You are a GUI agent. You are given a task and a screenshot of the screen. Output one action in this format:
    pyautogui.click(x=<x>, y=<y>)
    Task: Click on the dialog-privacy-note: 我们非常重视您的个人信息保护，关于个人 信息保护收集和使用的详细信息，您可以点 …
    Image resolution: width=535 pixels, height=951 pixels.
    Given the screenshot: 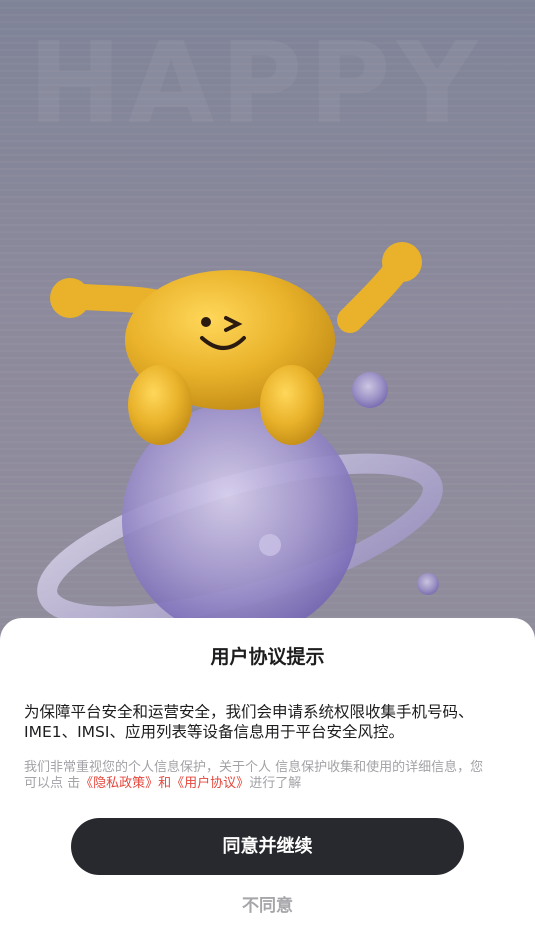 What is the action you would take?
    pyautogui.click(x=259, y=776)
    